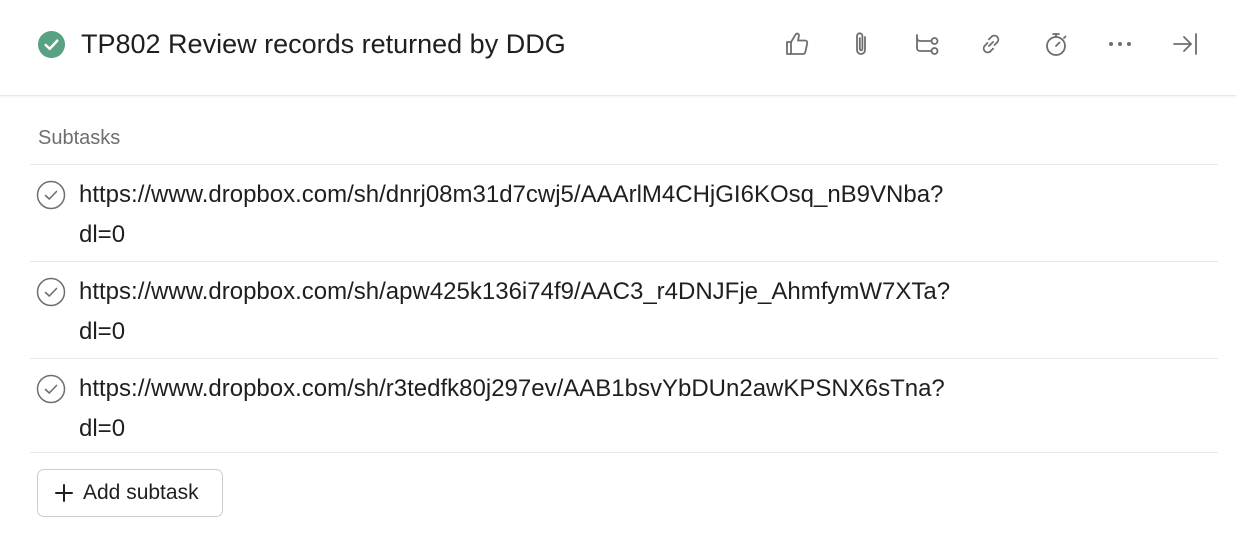 This screenshot has width=1236, height=538. I want to click on subtask-branch-icon, so click(927, 44).